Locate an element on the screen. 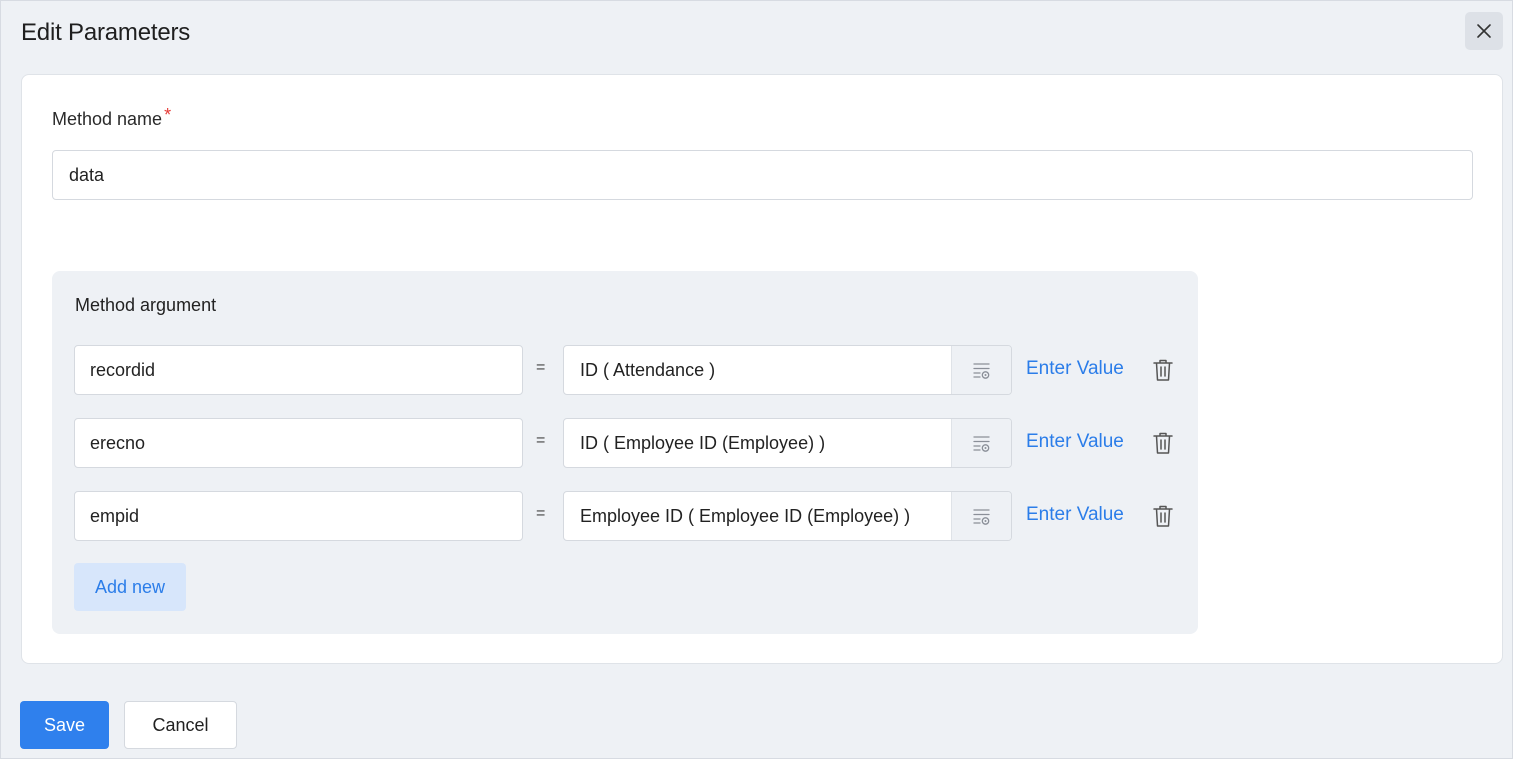 This screenshot has height=759, width=1513. dialog-title: Edit Parameters is located at coordinates (106, 32).